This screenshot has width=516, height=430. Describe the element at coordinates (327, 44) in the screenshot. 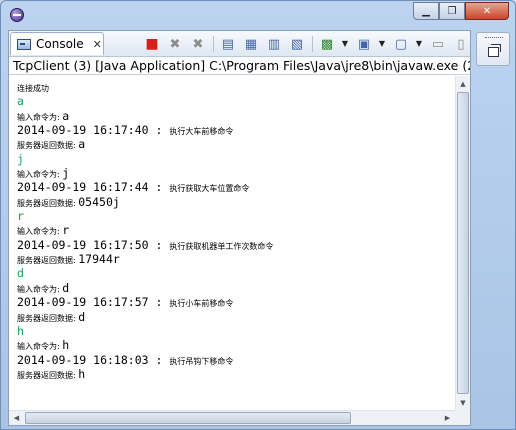

I see `pin-console-button: ▩` at that location.